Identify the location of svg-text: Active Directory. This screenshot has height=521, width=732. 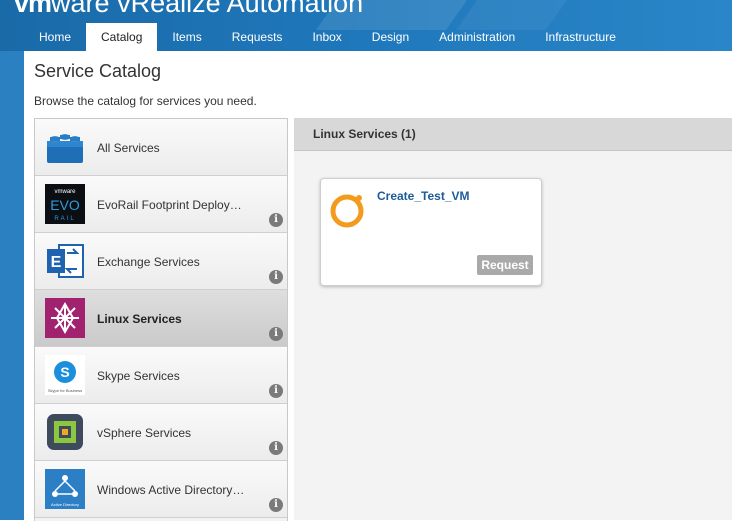
(65, 504).